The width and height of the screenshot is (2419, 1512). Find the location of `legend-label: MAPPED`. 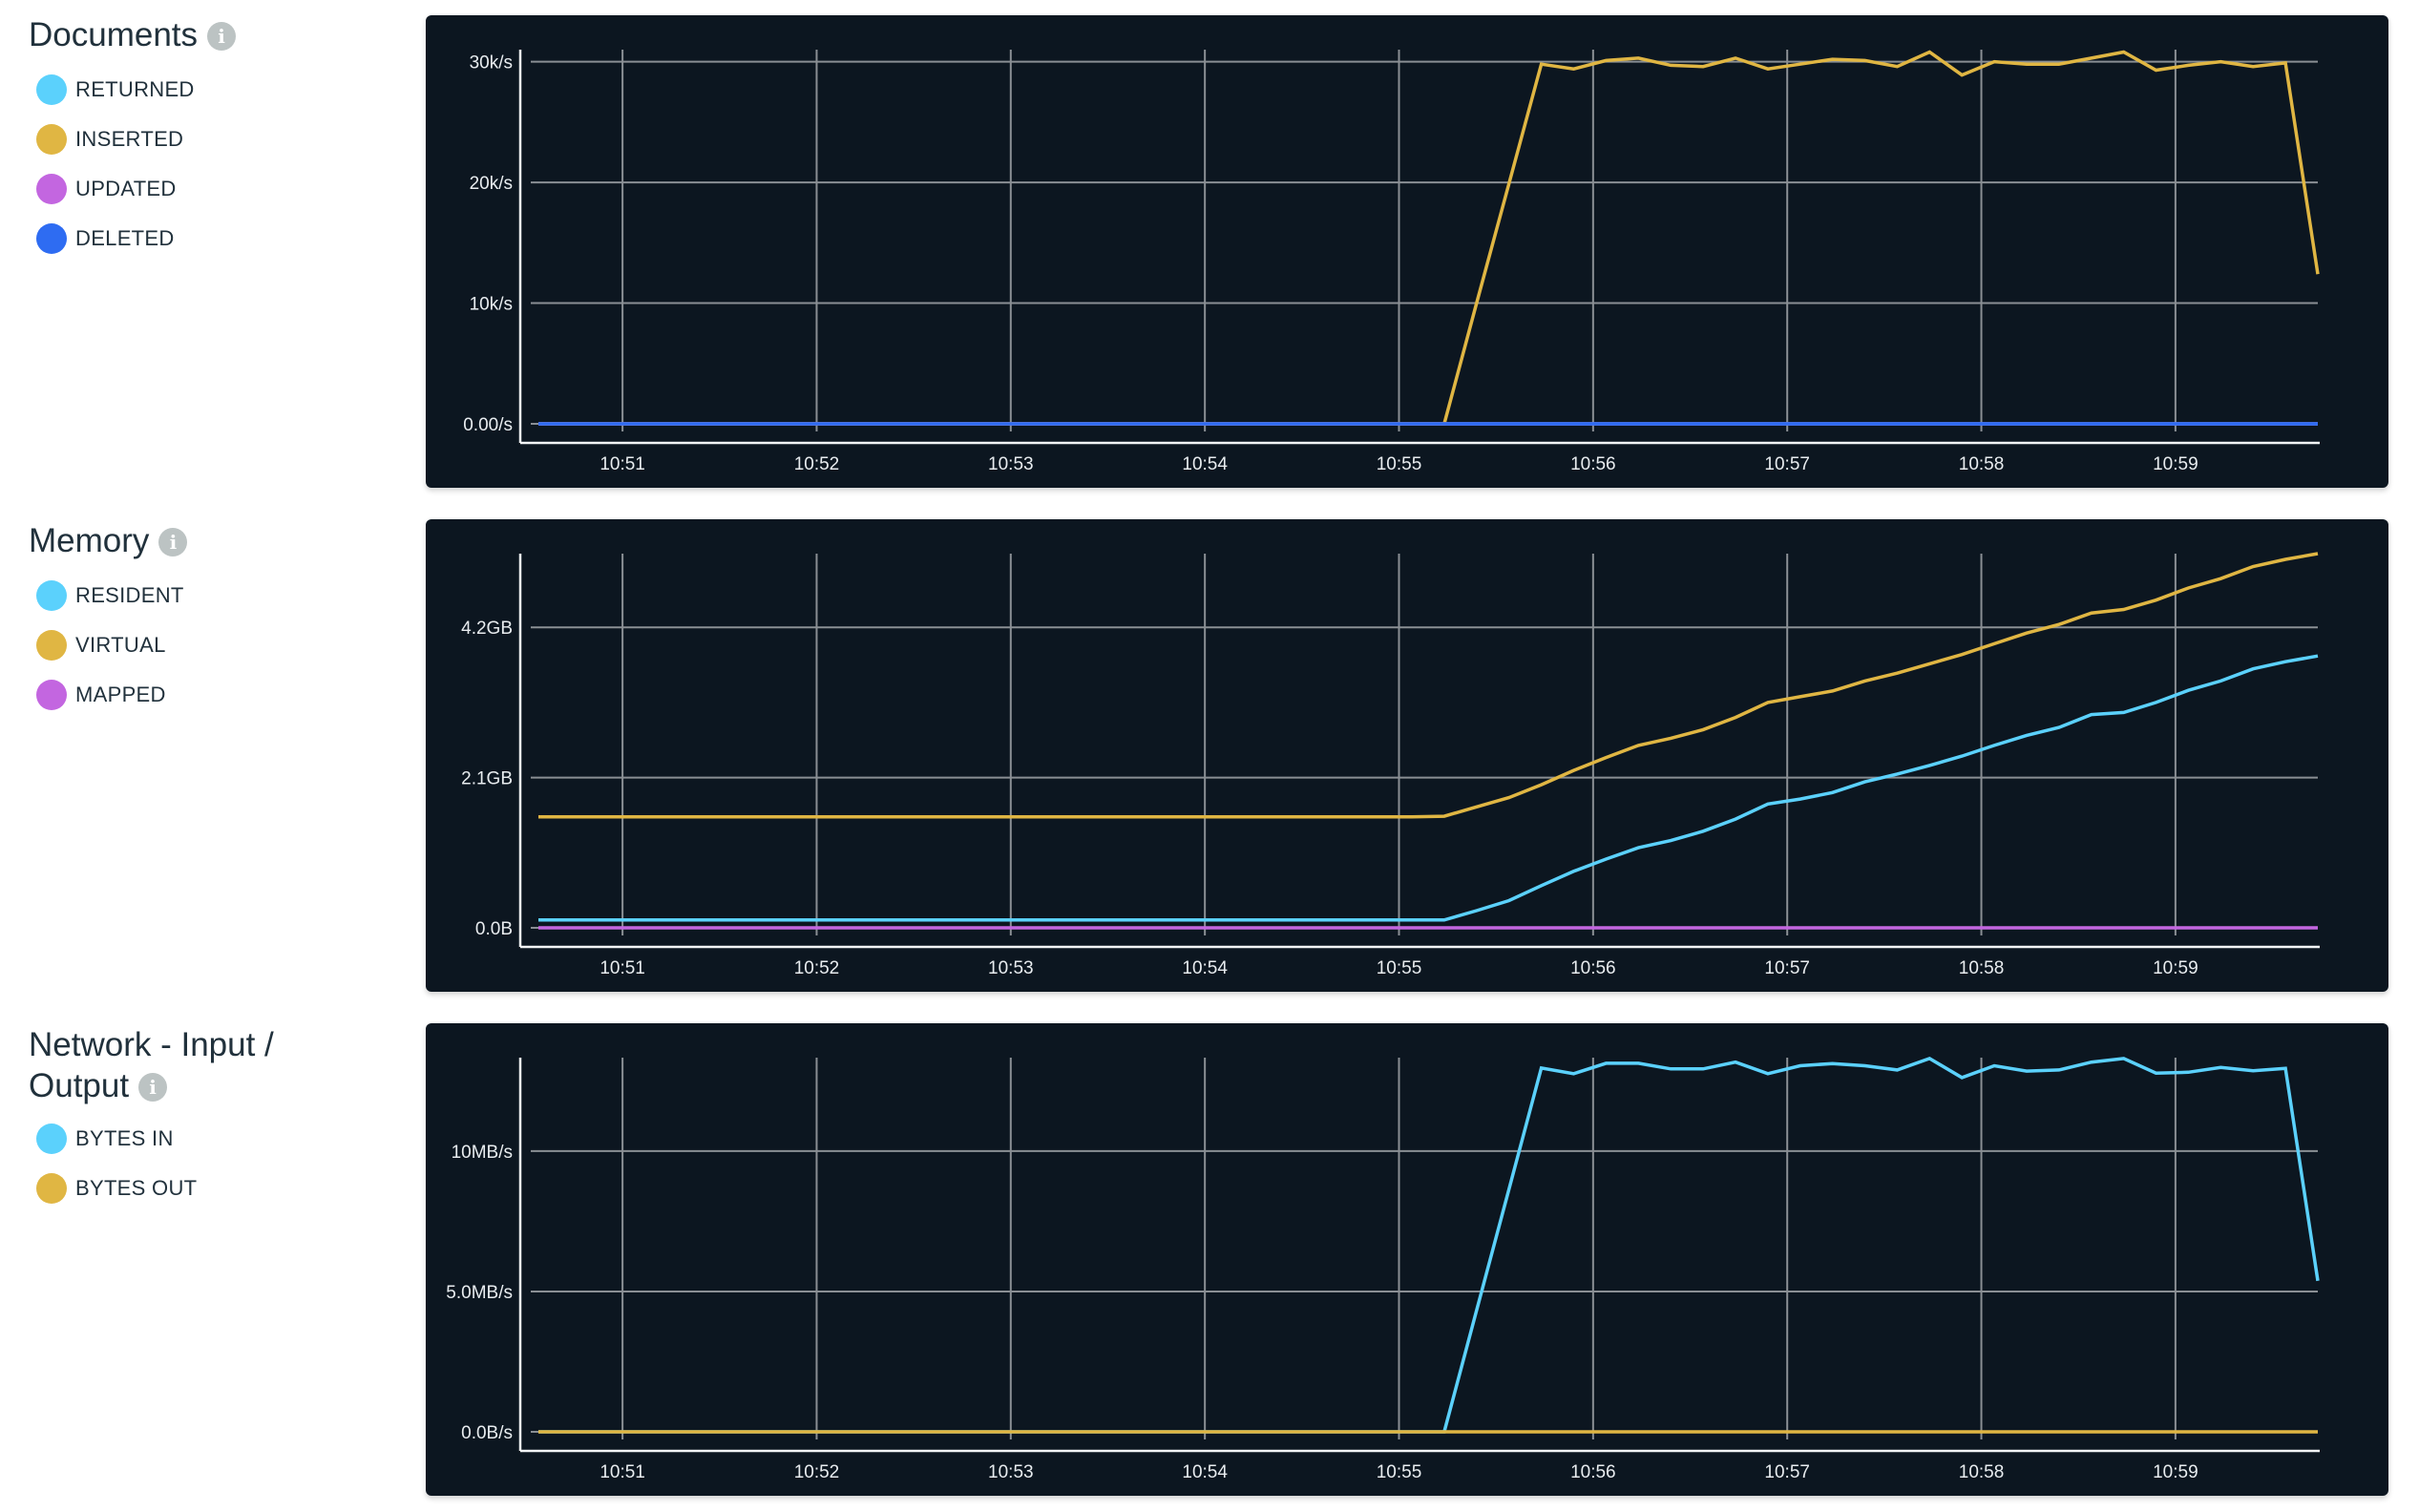

legend-label: MAPPED is located at coordinates (121, 694).